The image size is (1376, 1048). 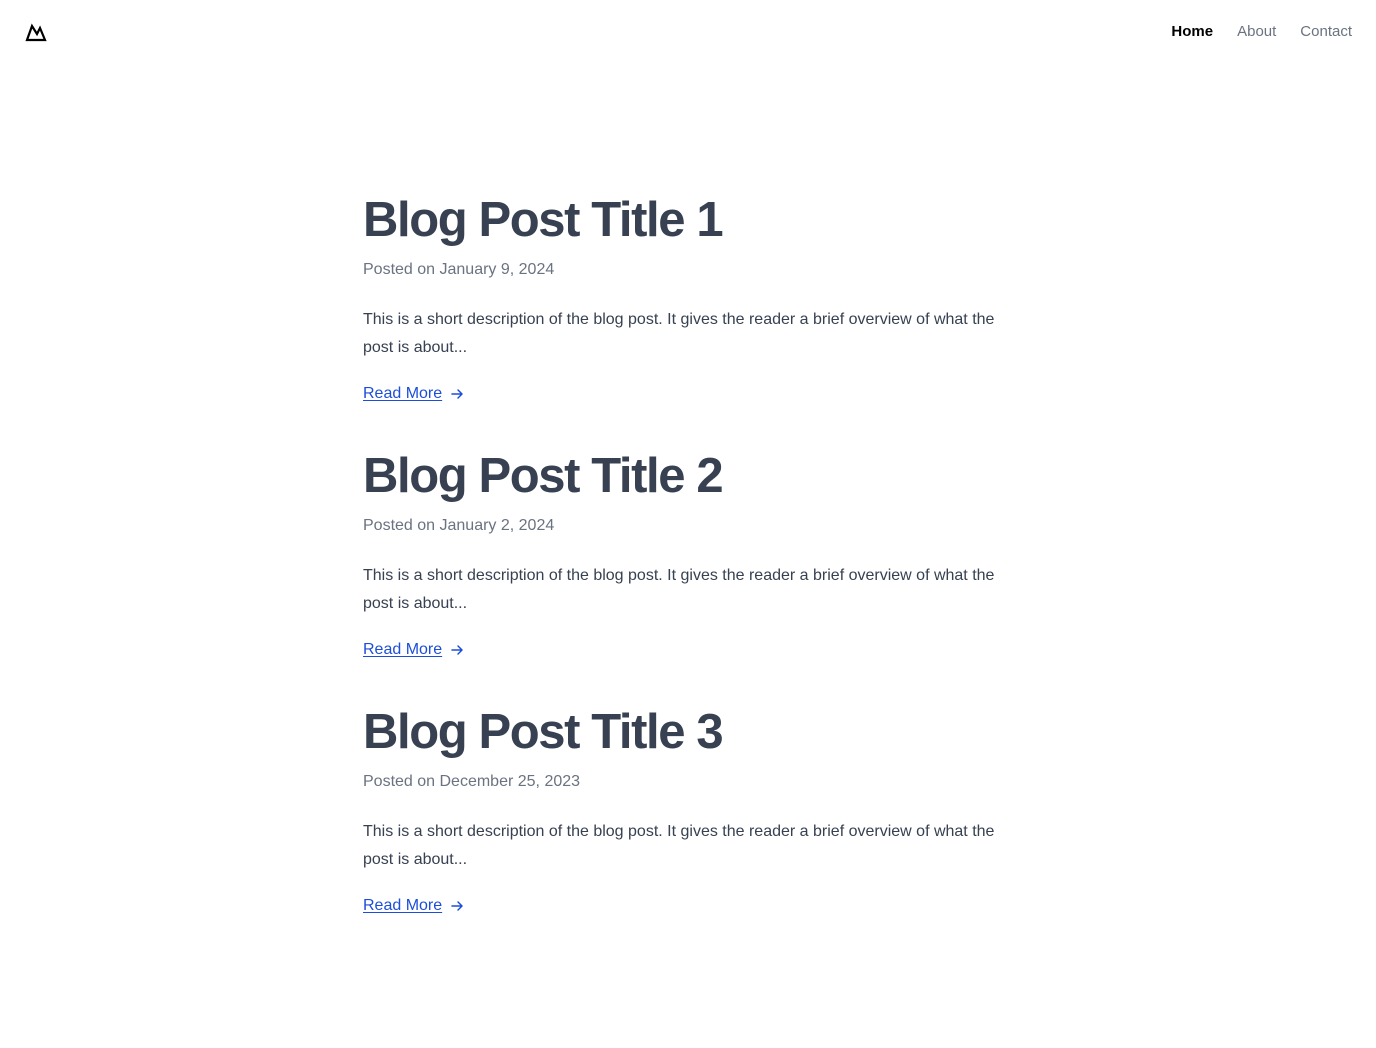 I want to click on post-date: Posted on January 9, 2024, so click(x=459, y=269).